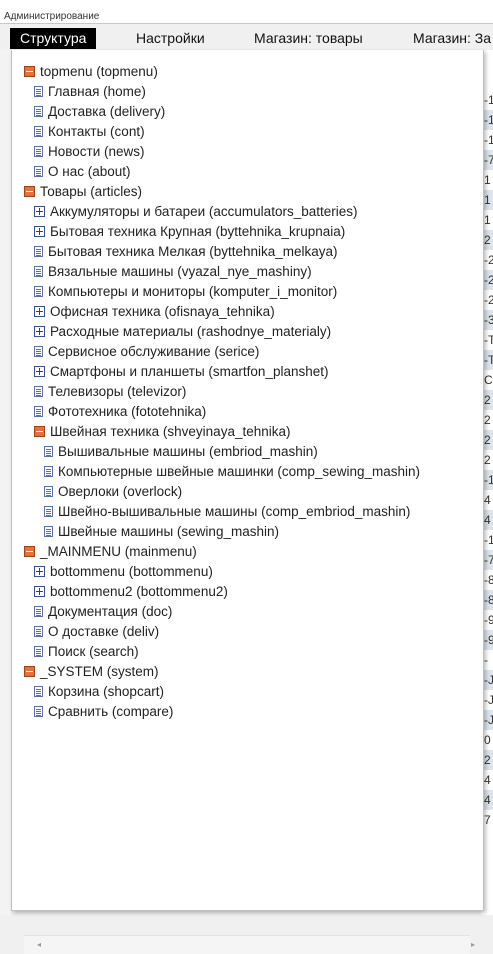 The image size is (493, 954). I want to click on tree-node-label: bottommenu (bottommenu), so click(131, 571).